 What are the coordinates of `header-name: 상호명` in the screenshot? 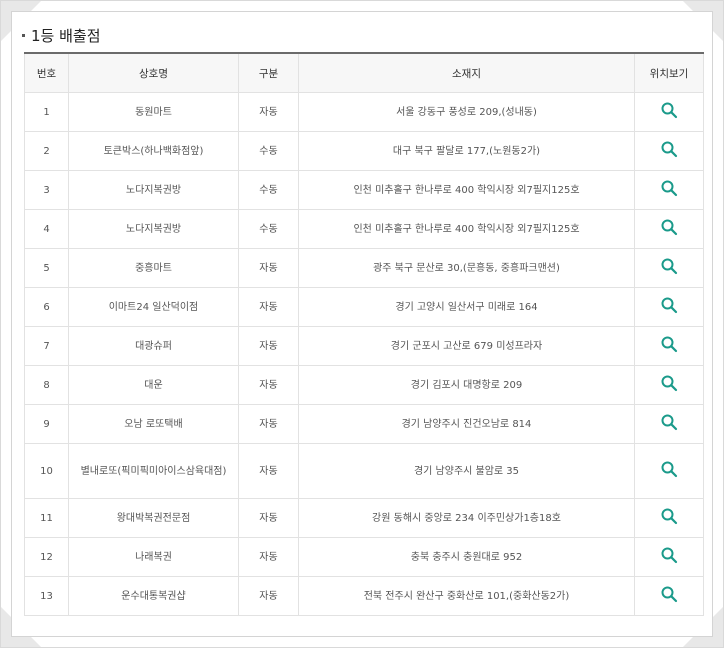 It's located at (153, 72).